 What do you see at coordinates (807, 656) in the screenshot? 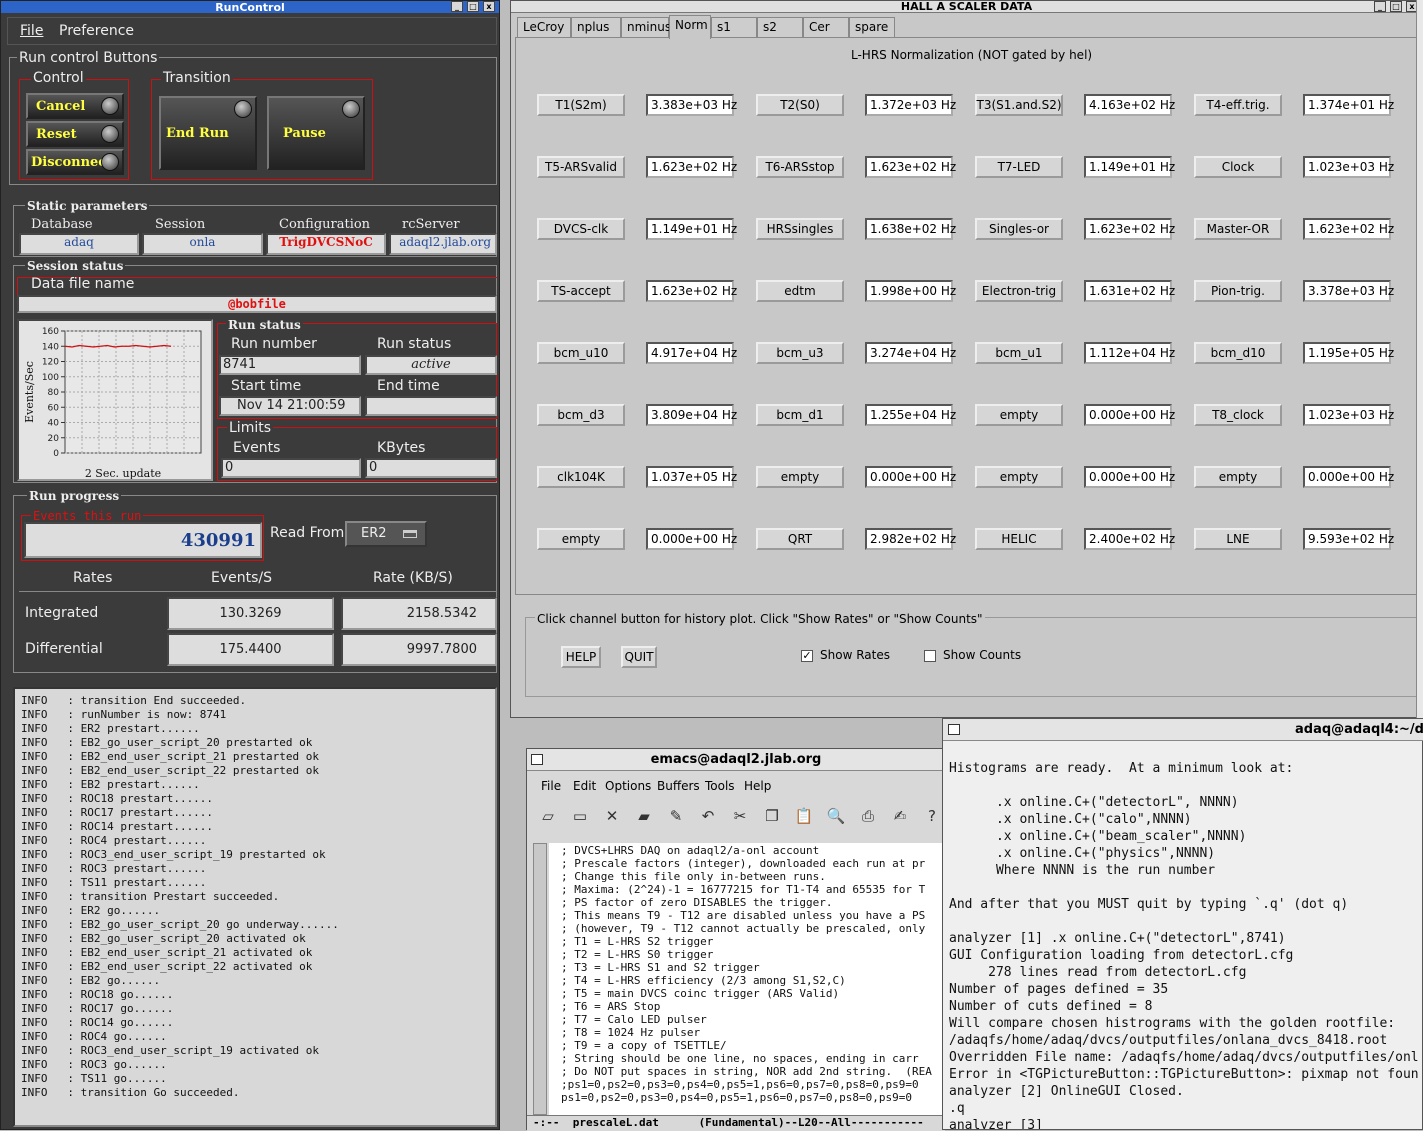
I see `show-rates-checkbox: ✓` at bounding box center [807, 656].